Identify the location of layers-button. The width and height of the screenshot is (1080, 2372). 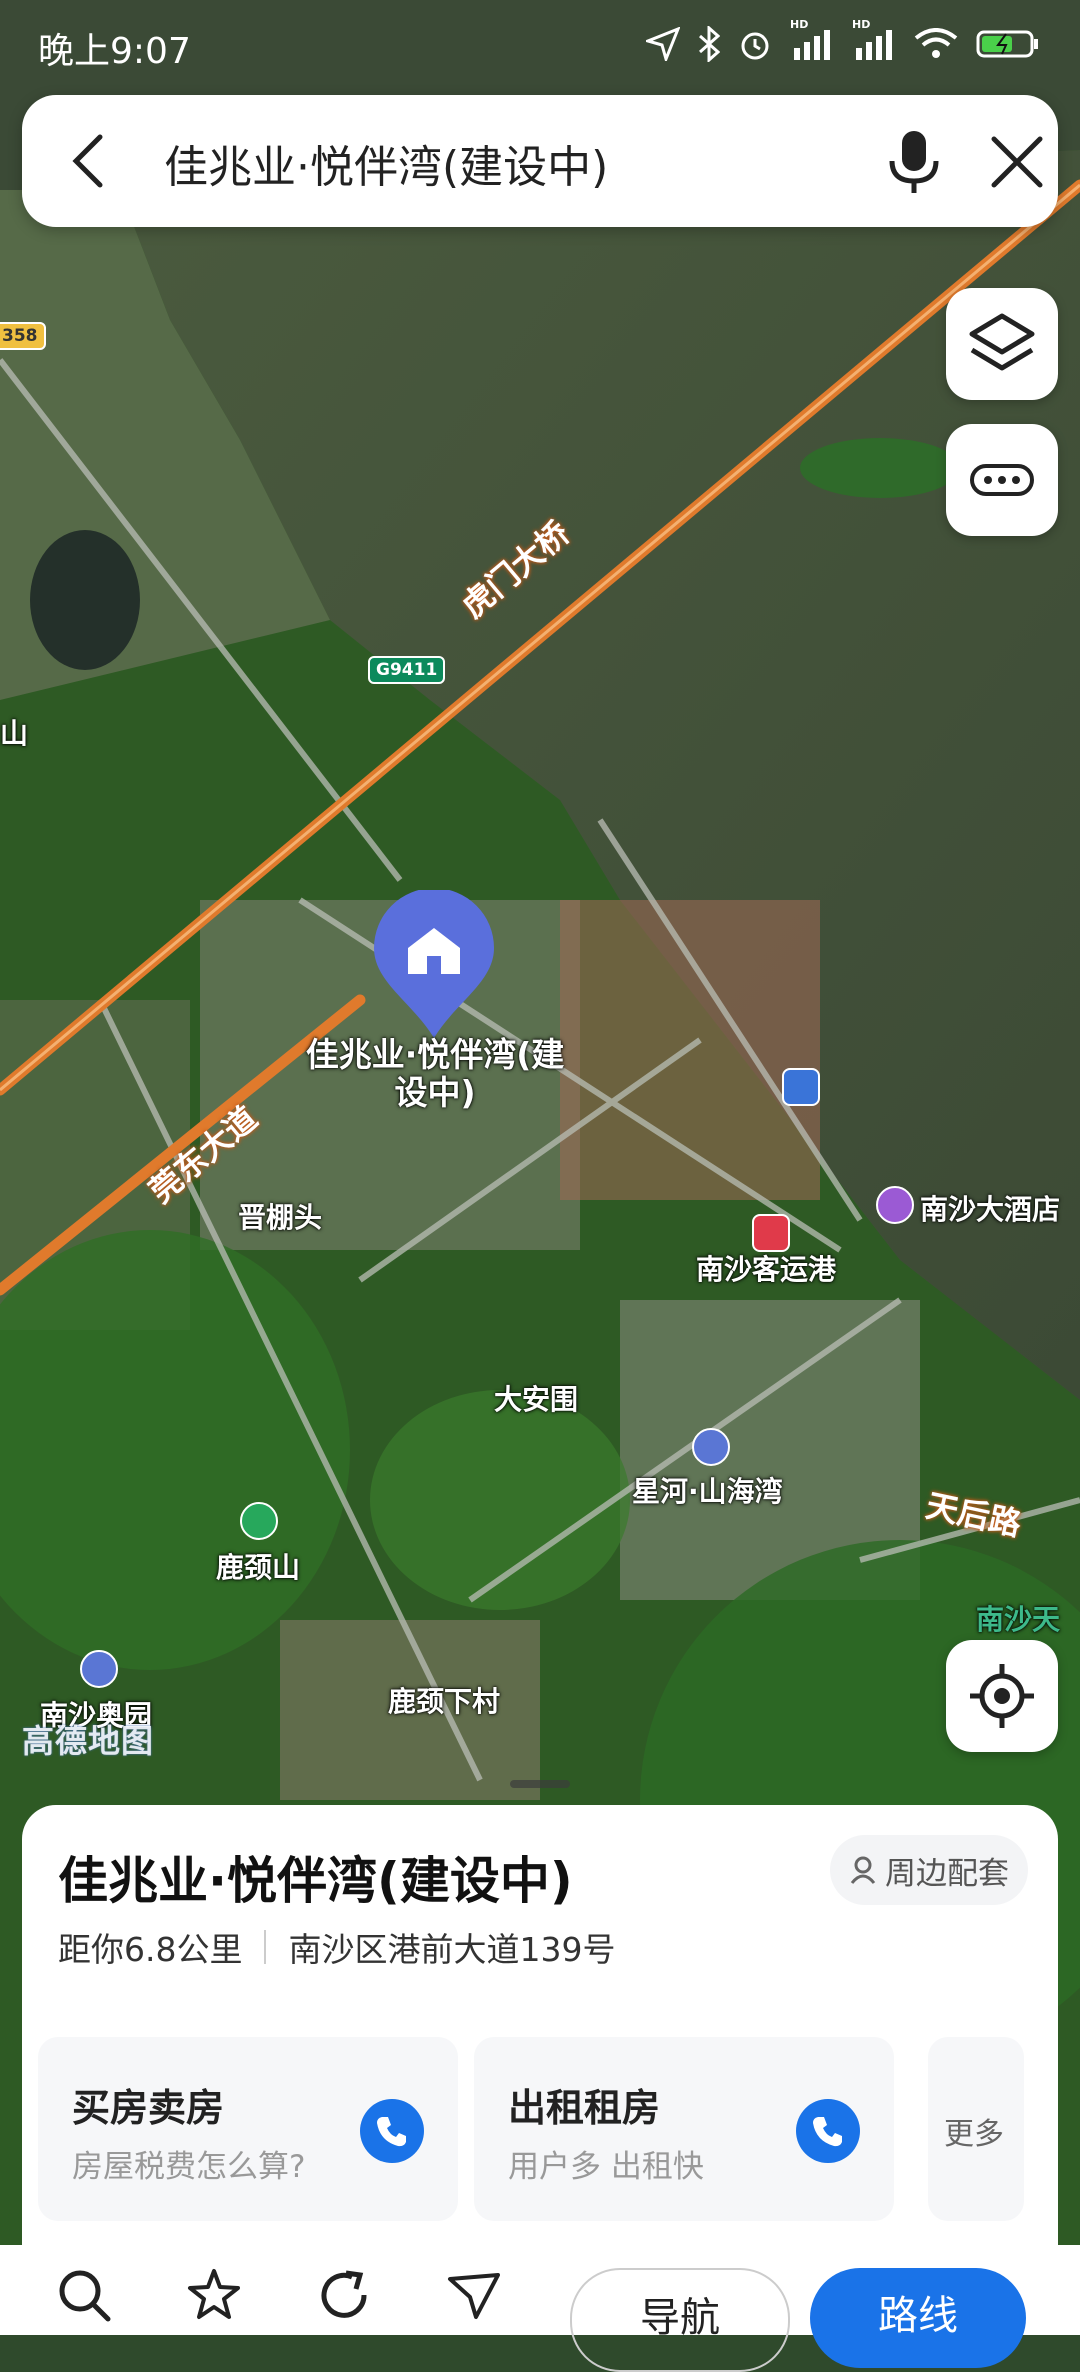
(1002, 344).